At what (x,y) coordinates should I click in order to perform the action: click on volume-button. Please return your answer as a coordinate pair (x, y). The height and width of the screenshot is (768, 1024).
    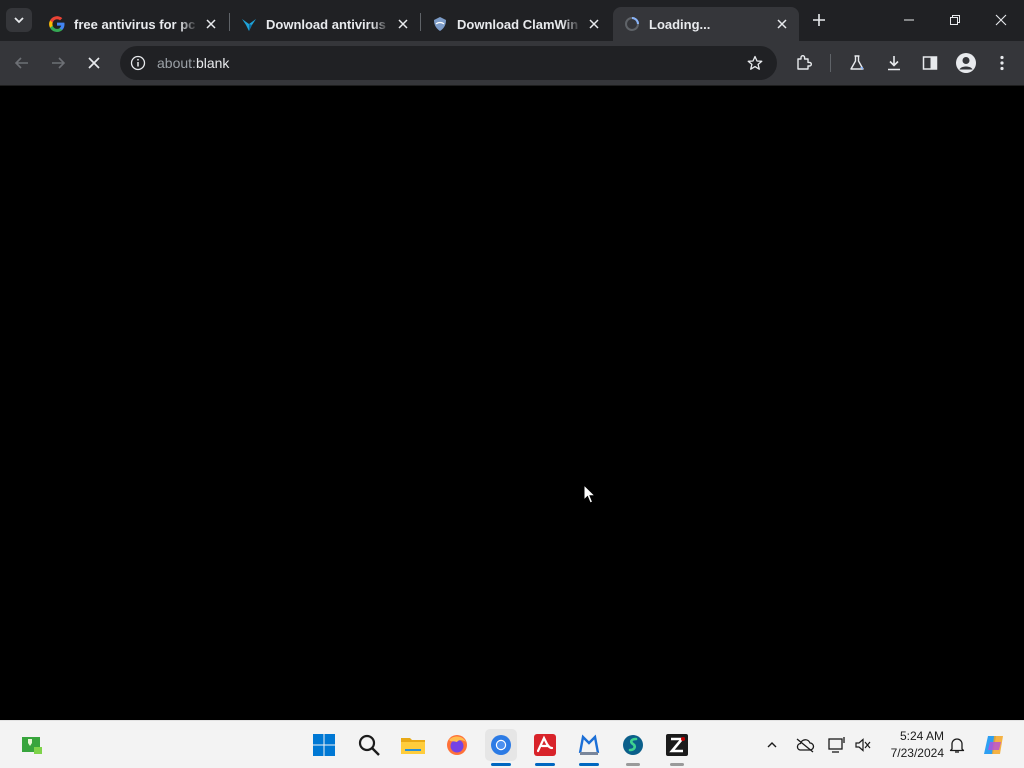
    Looking at the image, I should click on (863, 745).